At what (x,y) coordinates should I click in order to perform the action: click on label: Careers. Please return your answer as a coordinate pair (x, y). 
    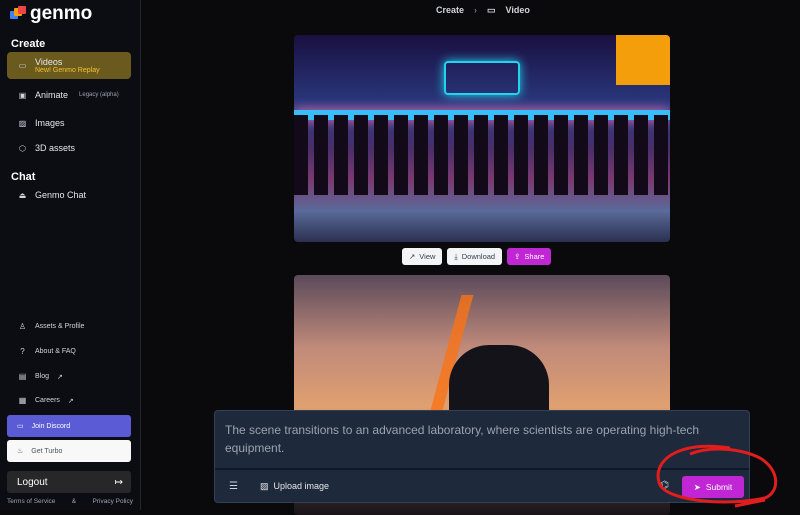
    Looking at the image, I should click on (47, 400).